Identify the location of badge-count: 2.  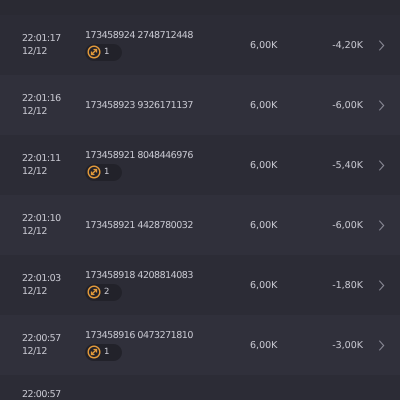
(107, 292).